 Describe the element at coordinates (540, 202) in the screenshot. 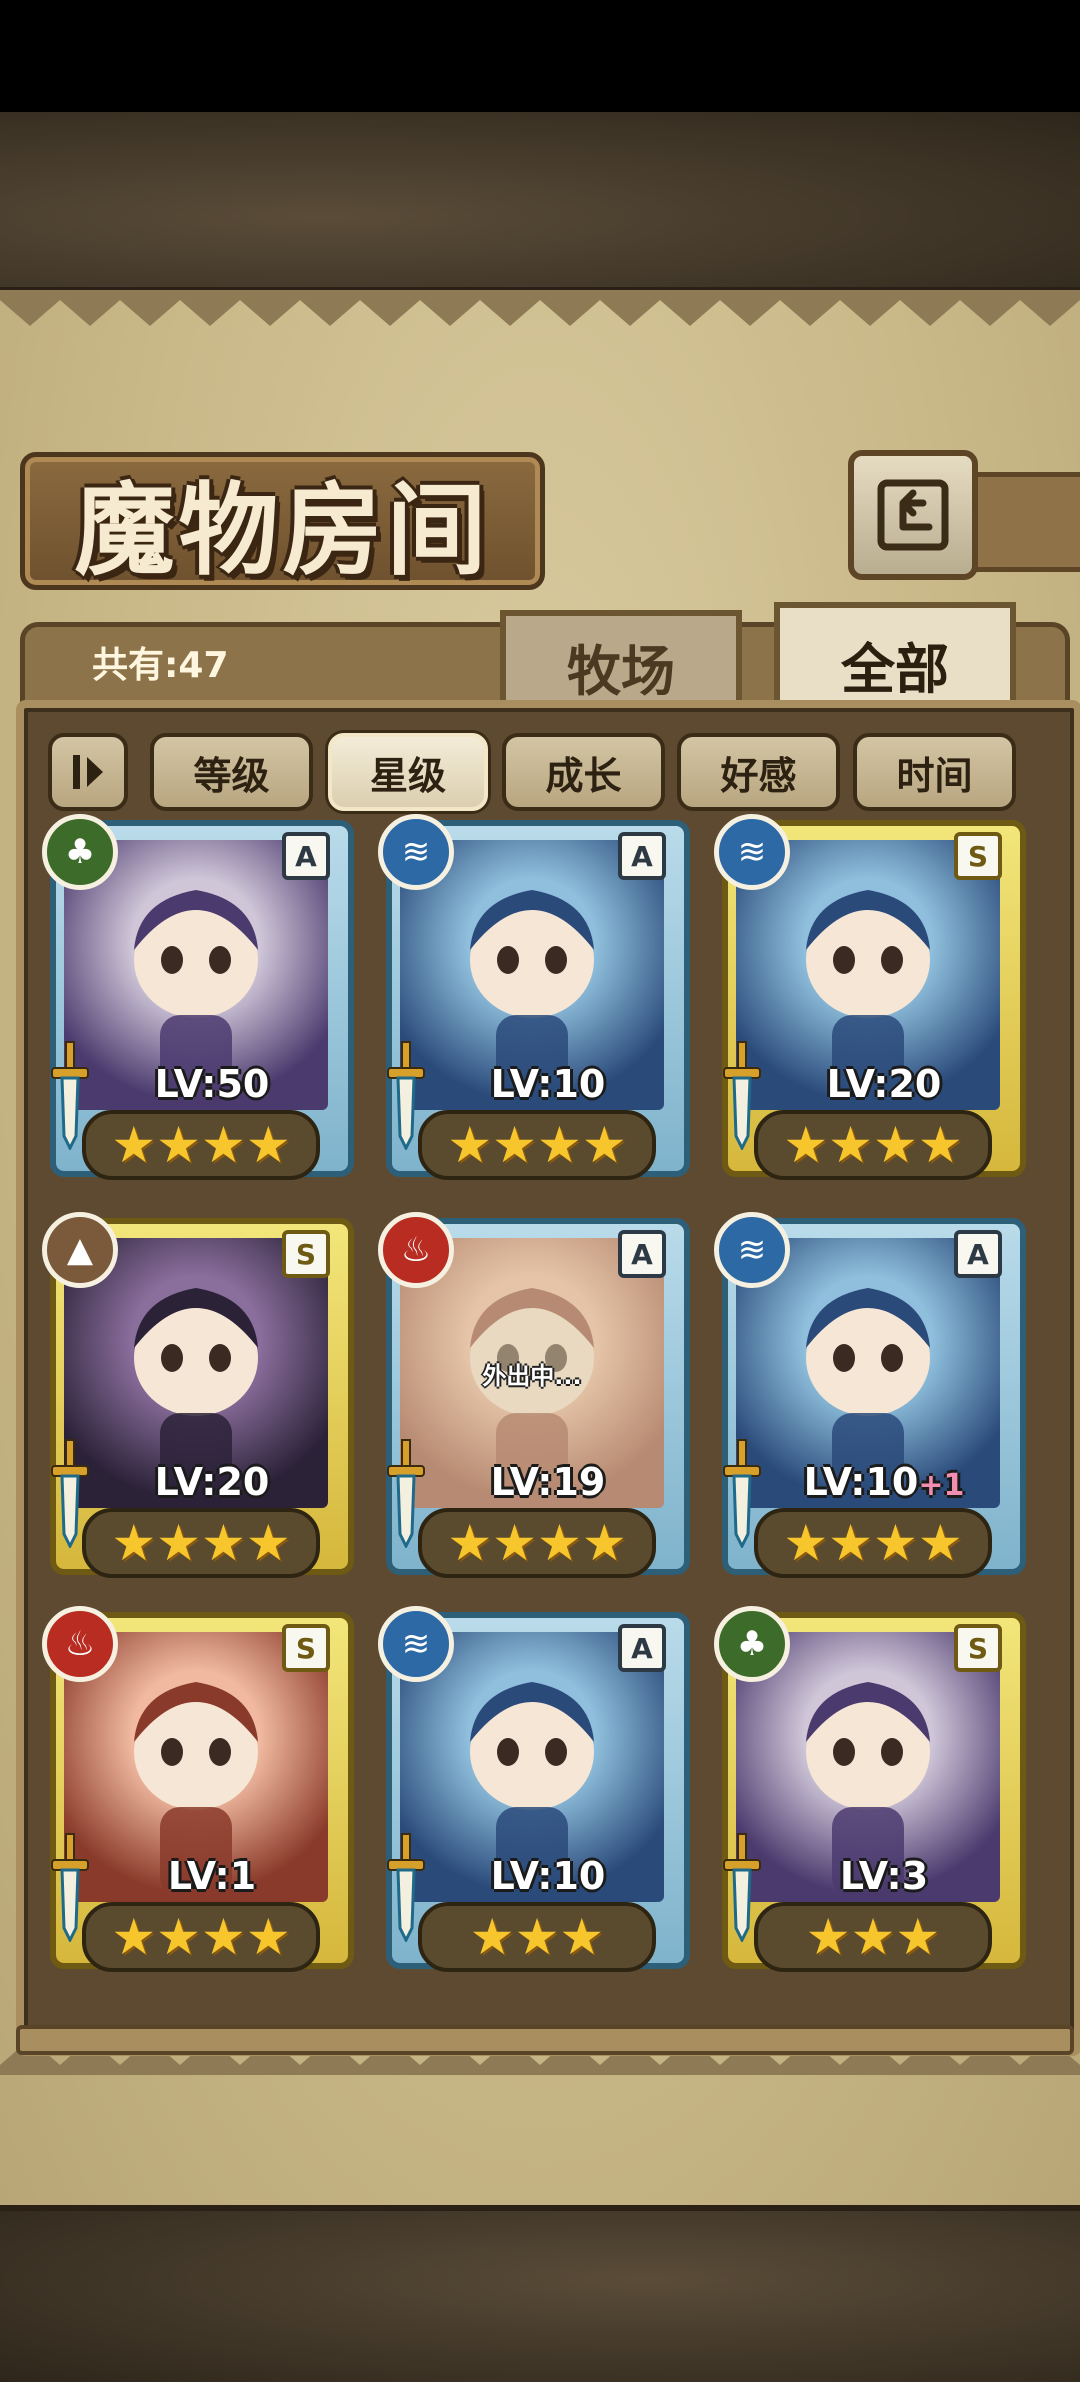

I see `map-background-top` at that location.